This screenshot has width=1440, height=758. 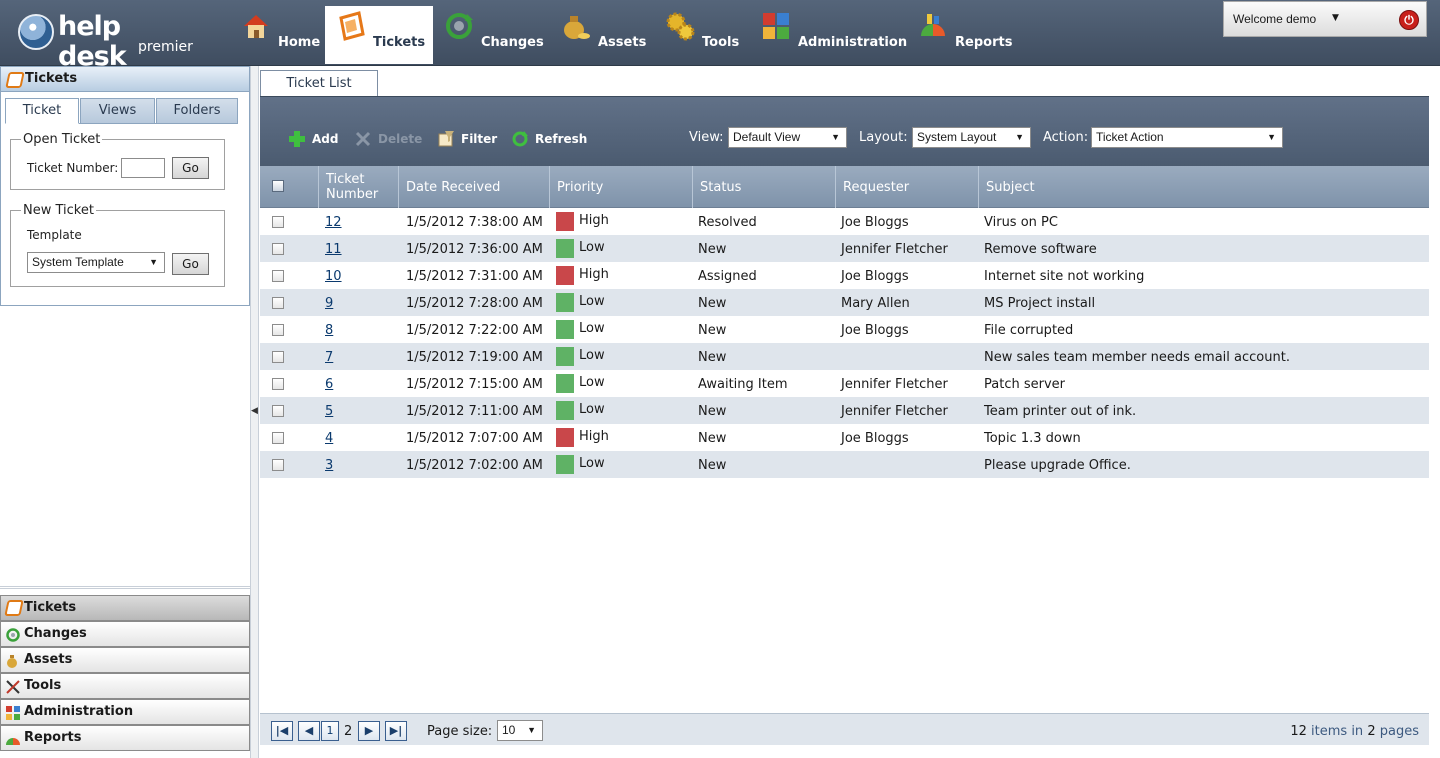 I want to click on ticket-number-link: 9, so click(x=329, y=303).